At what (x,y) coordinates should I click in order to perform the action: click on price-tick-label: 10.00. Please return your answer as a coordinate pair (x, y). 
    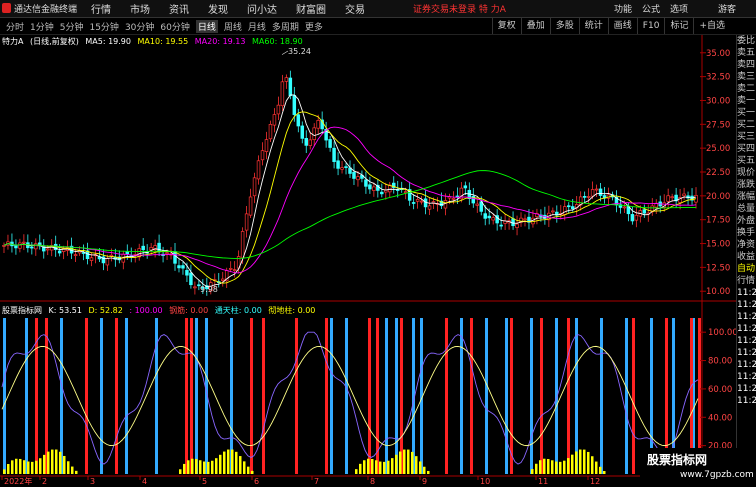
    Looking at the image, I should click on (718, 292).